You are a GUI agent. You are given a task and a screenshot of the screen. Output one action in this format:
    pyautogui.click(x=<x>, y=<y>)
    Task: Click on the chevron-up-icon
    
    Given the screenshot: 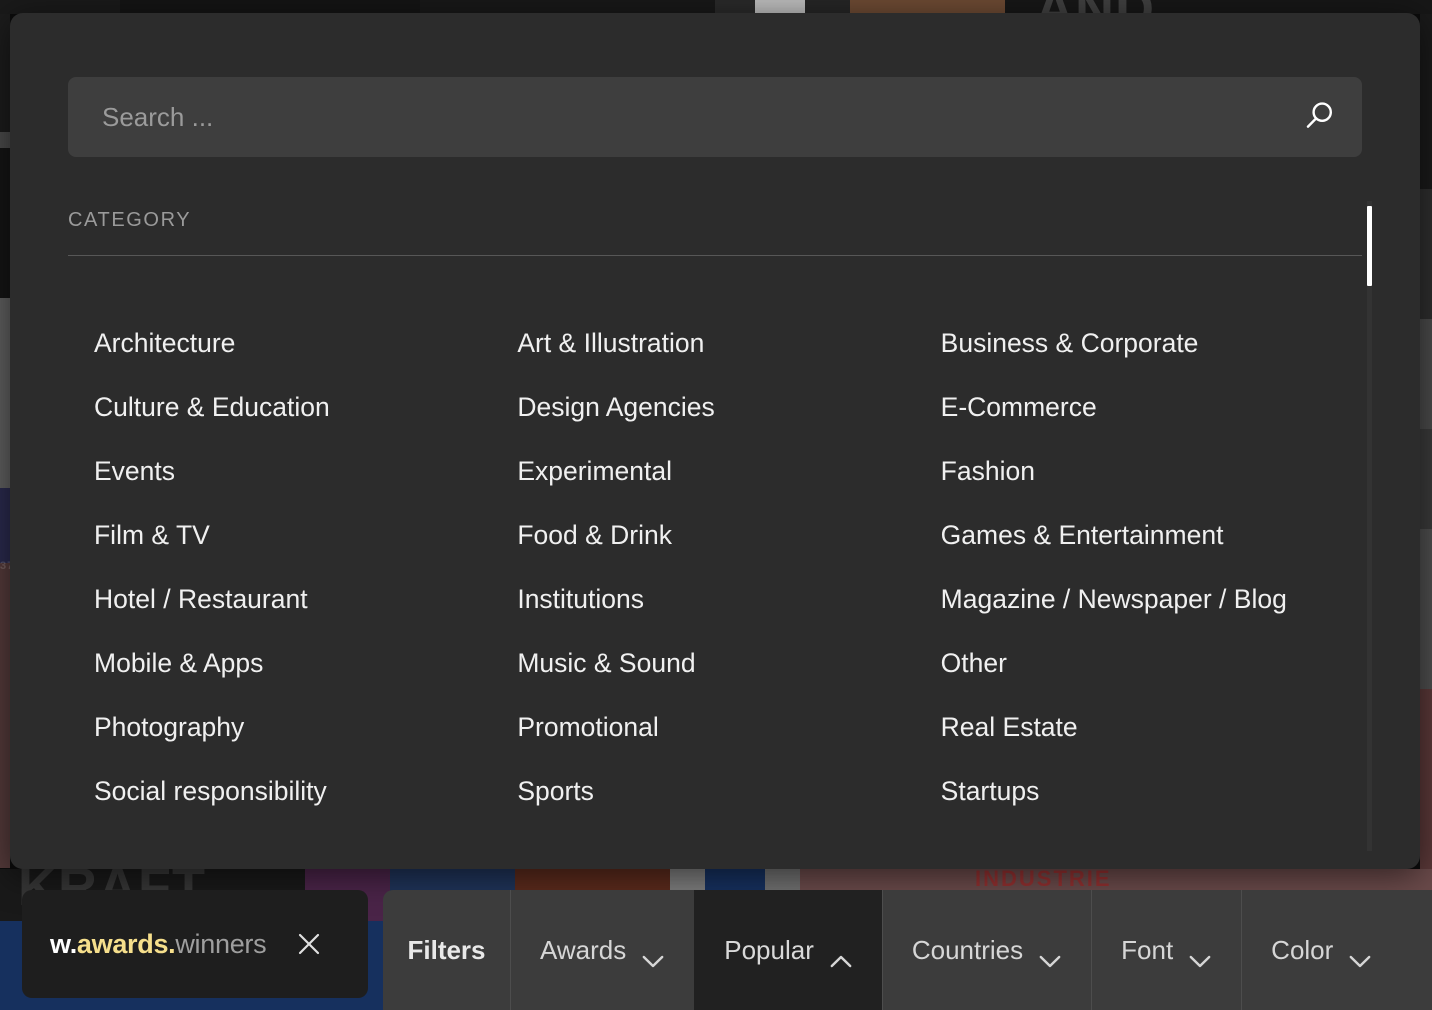 What is the action you would take?
    pyautogui.click(x=841, y=955)
    